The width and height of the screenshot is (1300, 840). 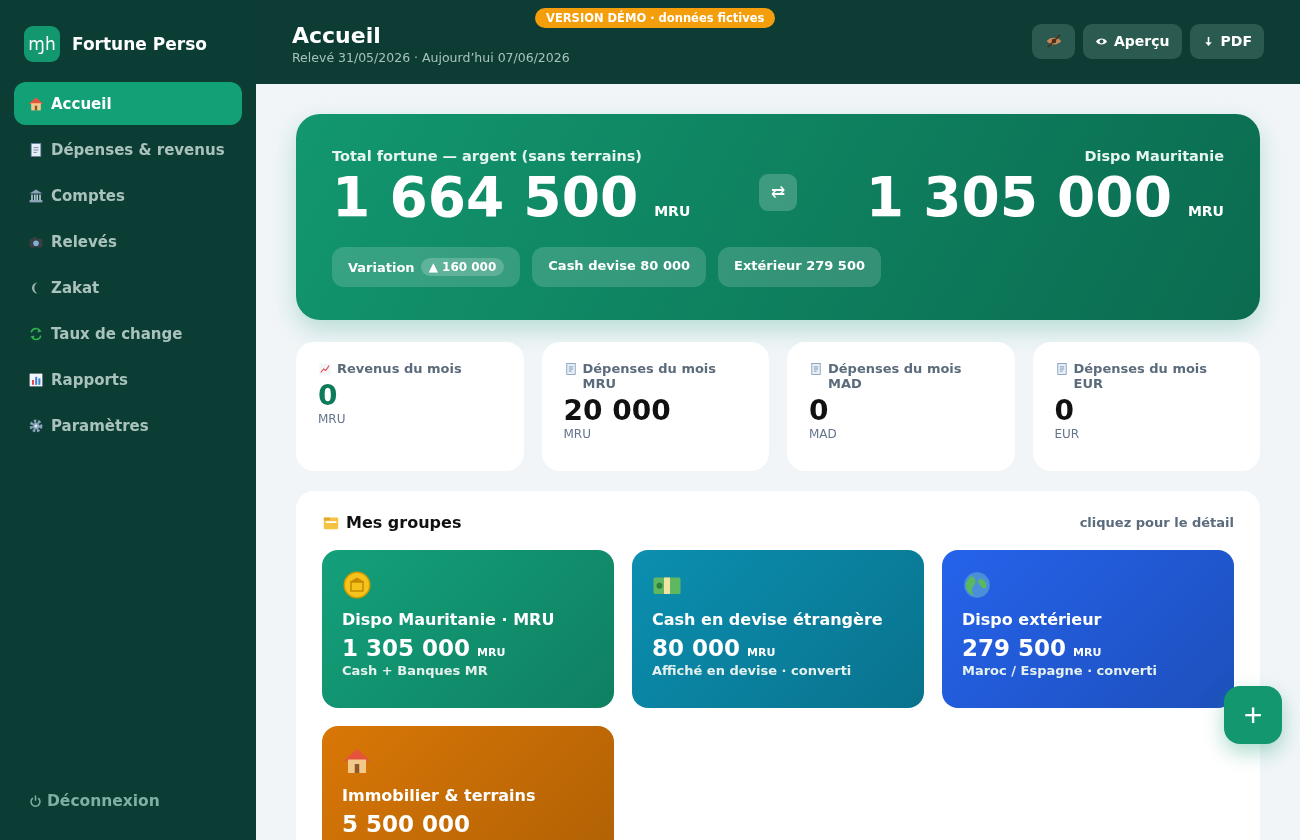 What do you see at coordinates (487, 156) in the screenshot?
I see `total-label: Total fortune — argent (sans terrains)` at bounding box center [487, 156].